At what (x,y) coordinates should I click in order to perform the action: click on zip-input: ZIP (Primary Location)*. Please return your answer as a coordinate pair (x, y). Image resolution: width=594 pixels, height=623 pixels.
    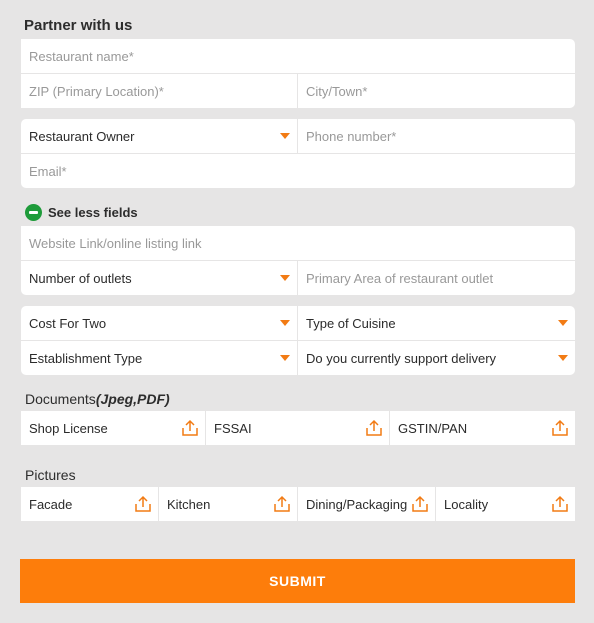
    Looking at the image, I should click on (159, 91).